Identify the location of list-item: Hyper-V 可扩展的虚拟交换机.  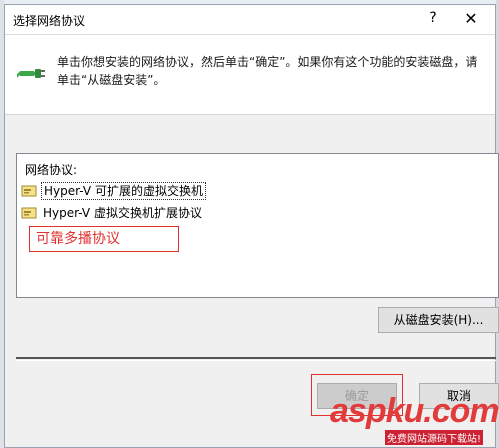
(113, 191).